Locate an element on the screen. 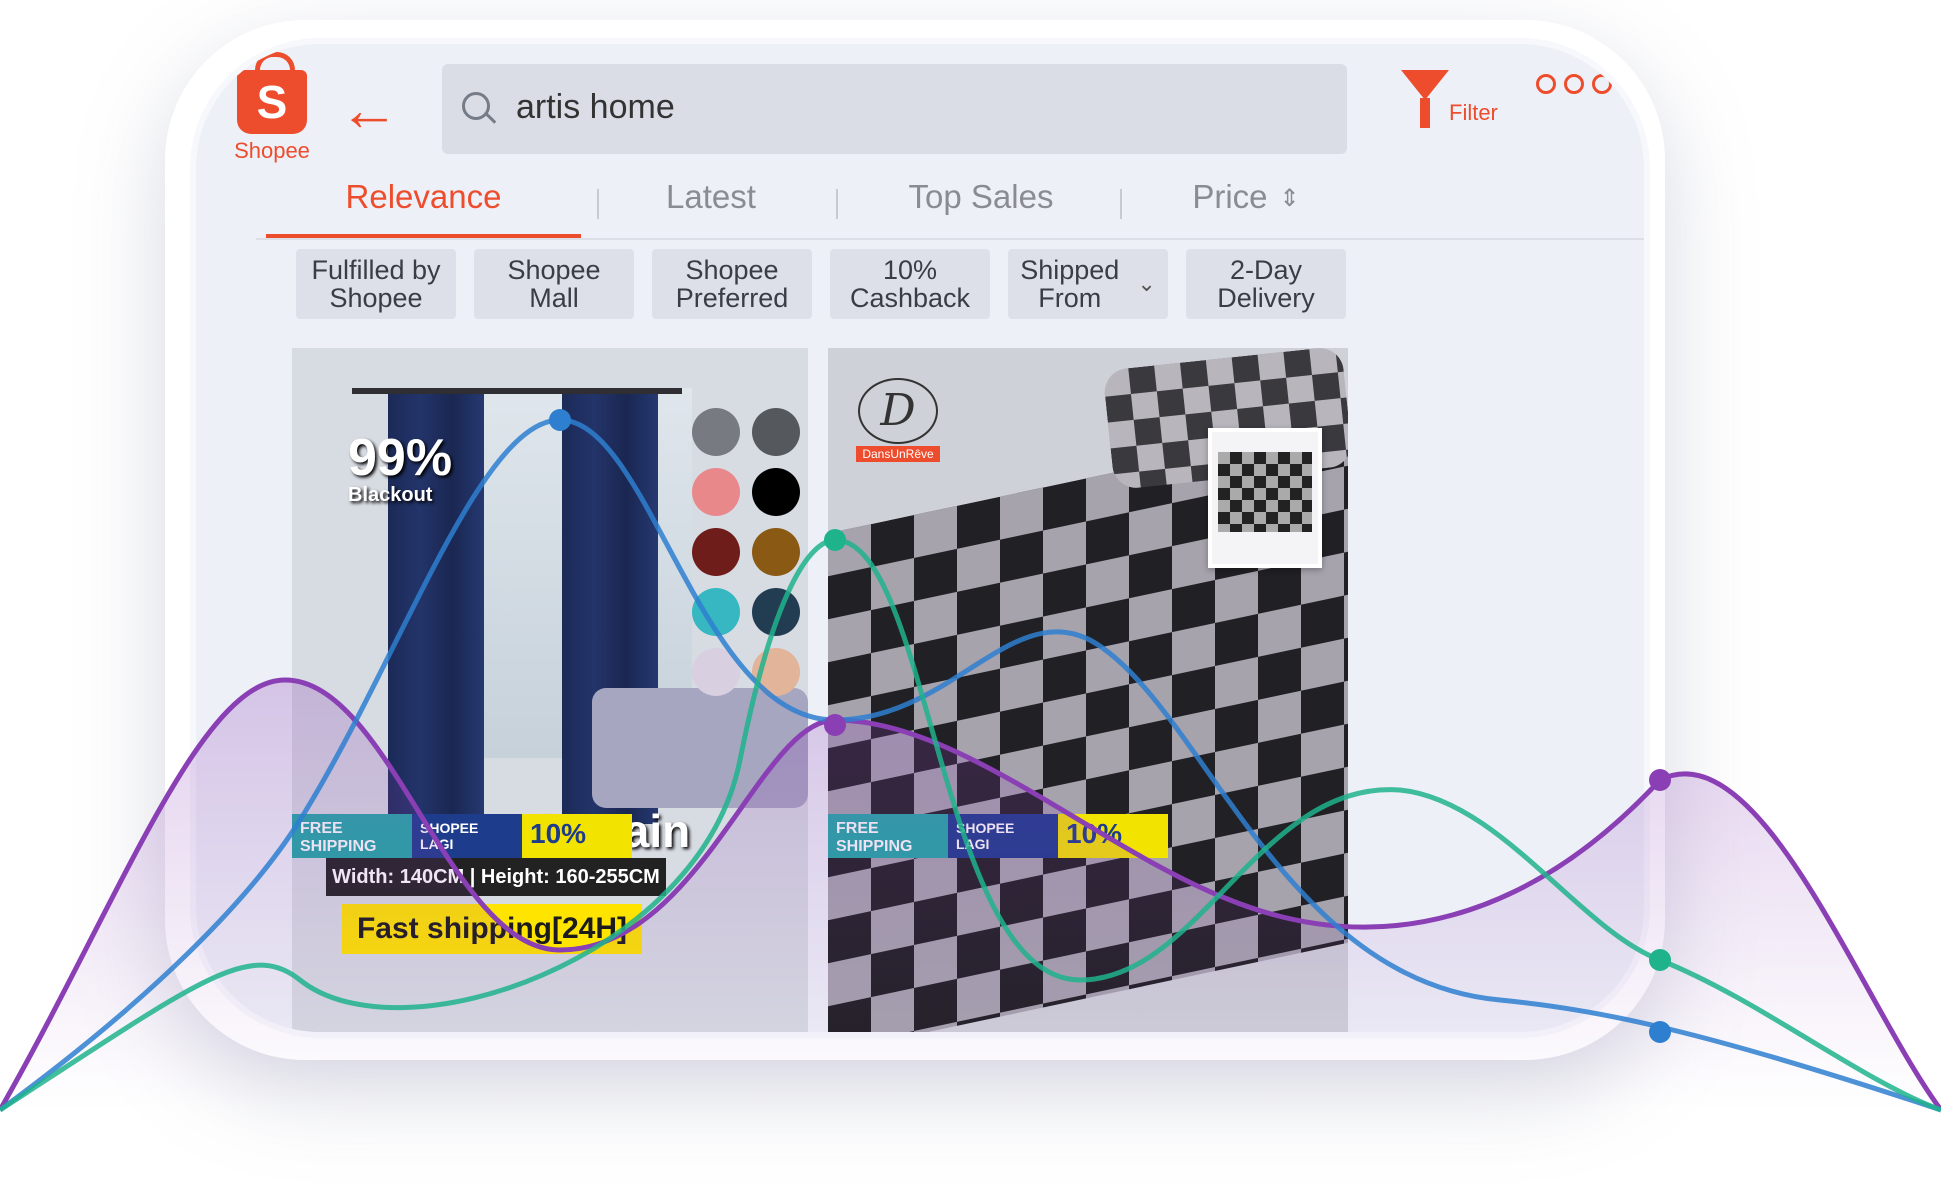  chip-fulfilled-by-shopee: Fulfilled by Shopee is located at coordinates (376, 284).